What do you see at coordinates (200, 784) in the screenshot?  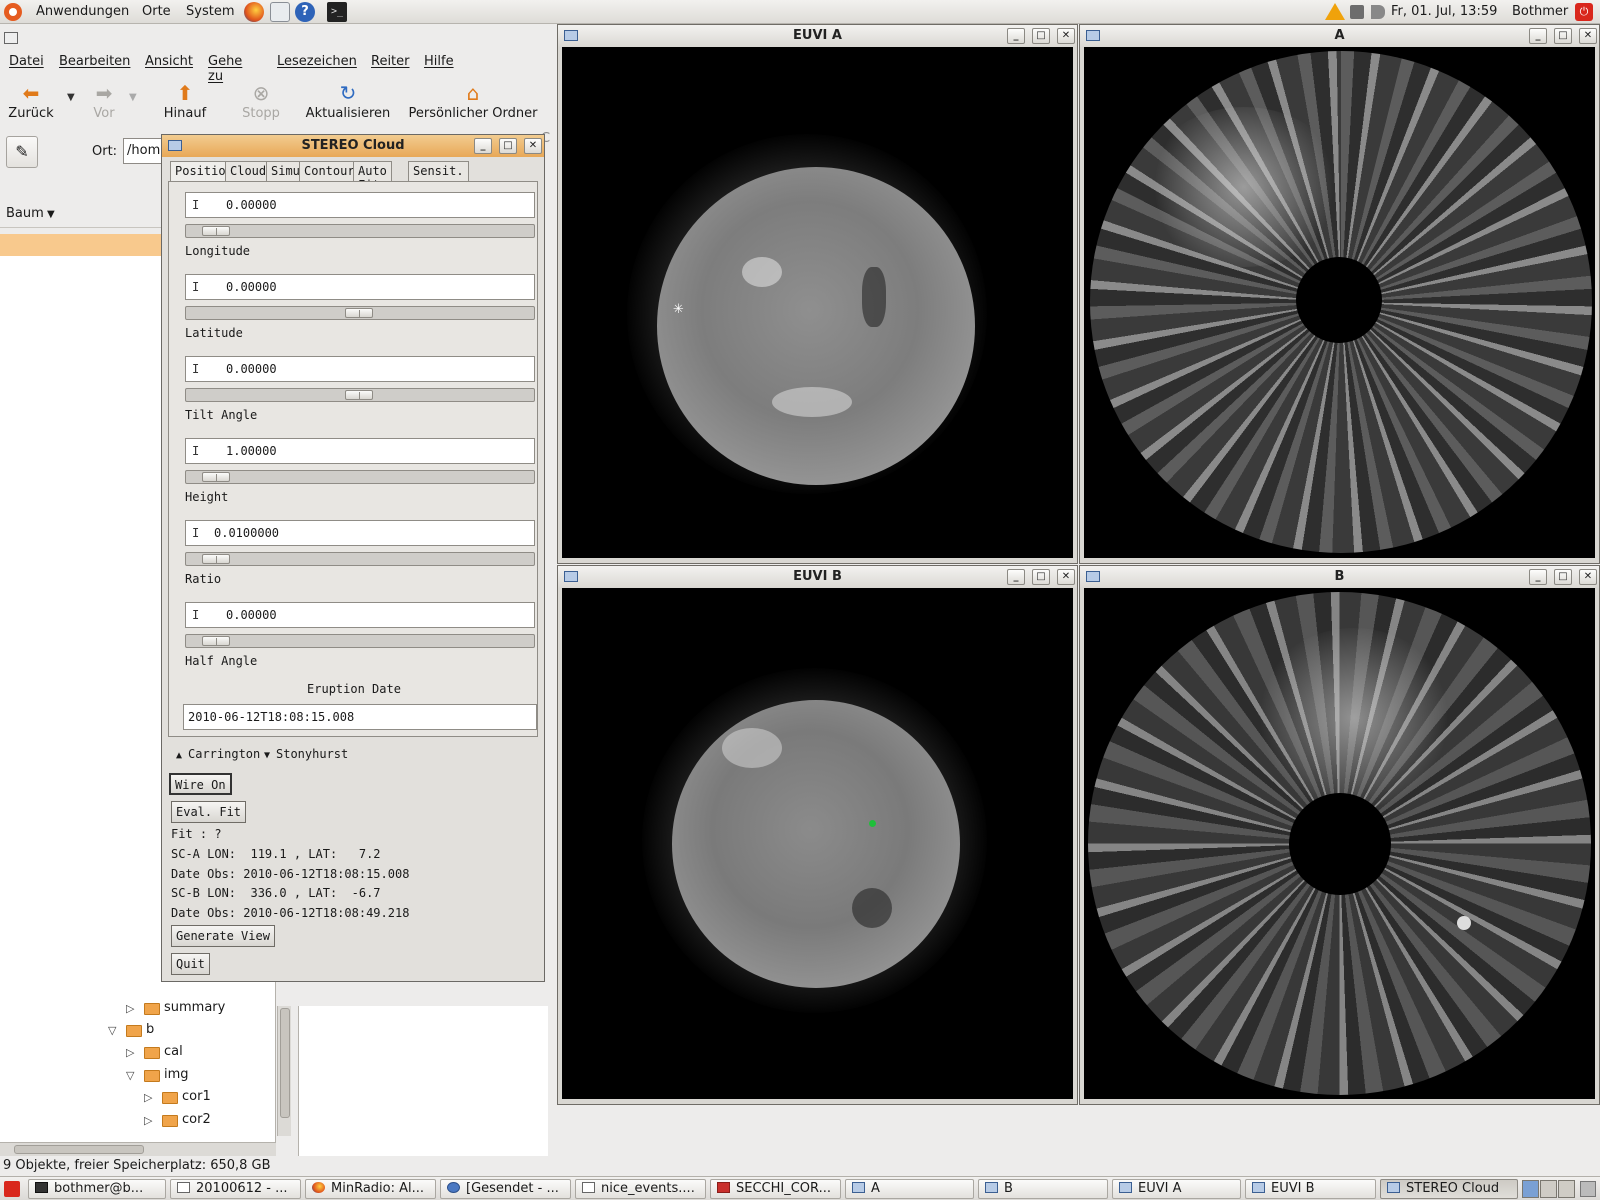 I see `wire-on-button: Wire On` at bounding box center [200, 784].